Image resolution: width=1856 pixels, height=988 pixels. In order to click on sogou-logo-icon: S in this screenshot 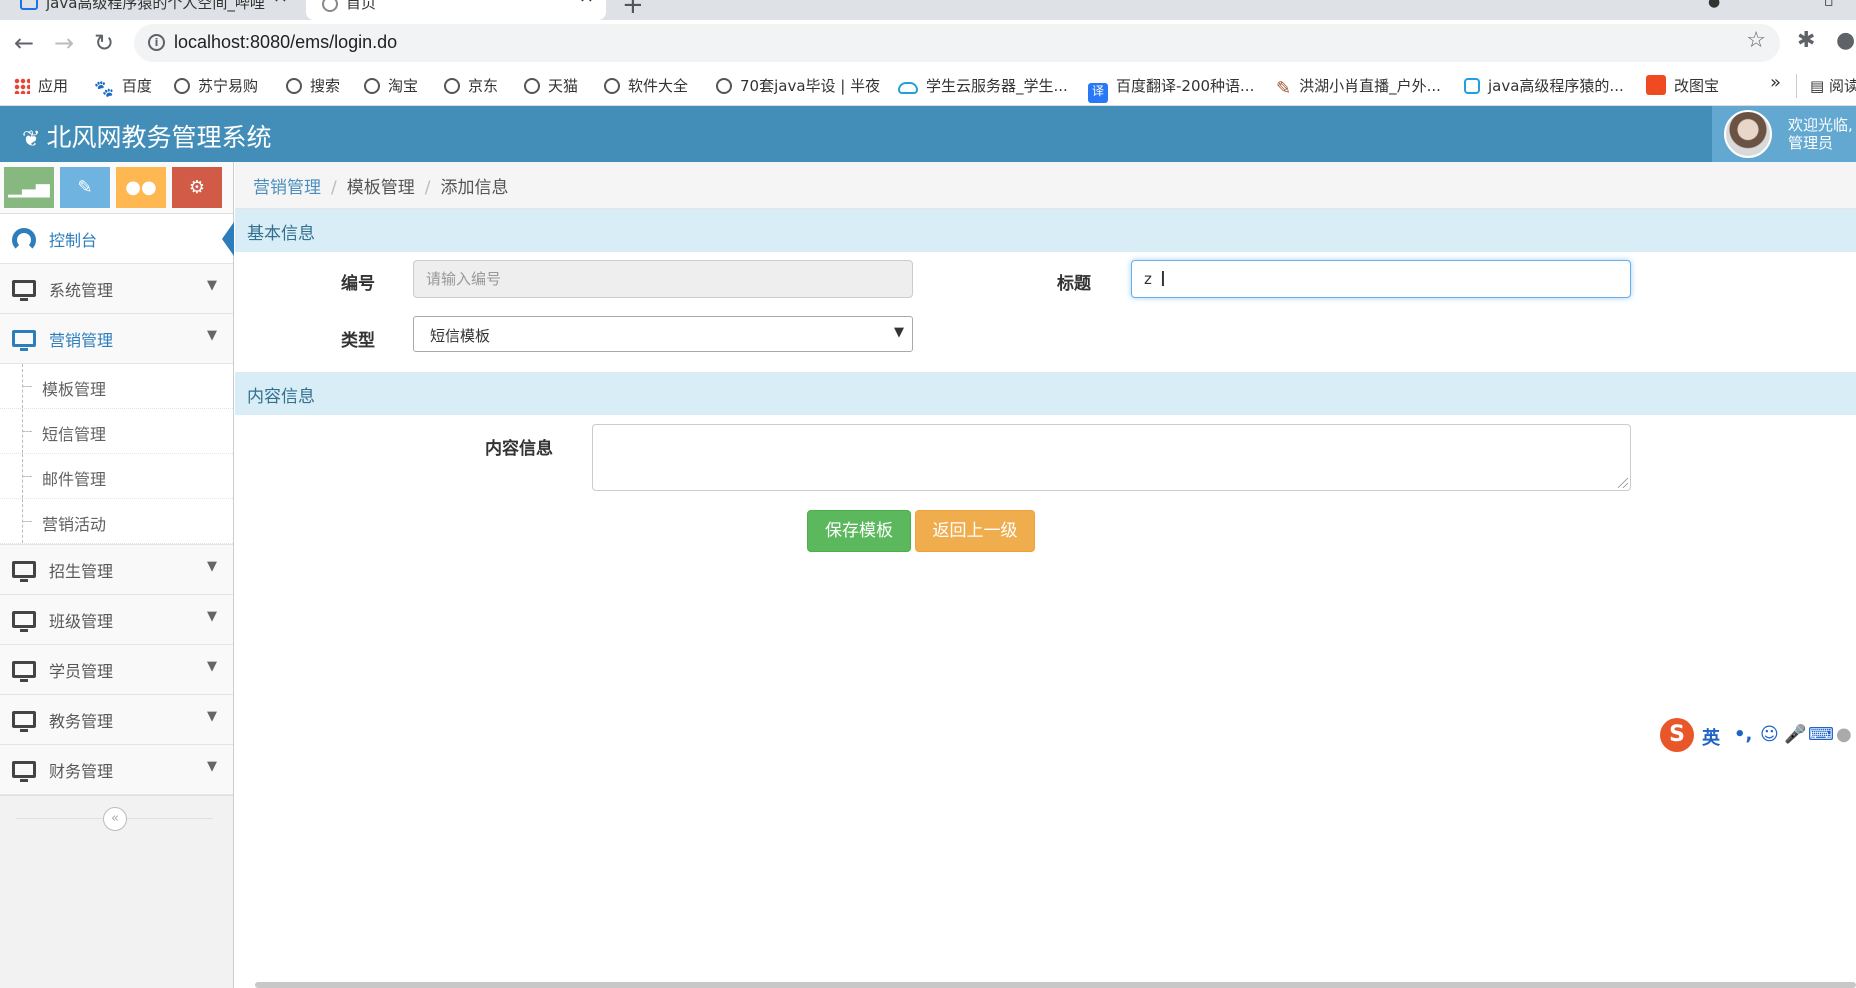, I will do `click(1677, 735)`.